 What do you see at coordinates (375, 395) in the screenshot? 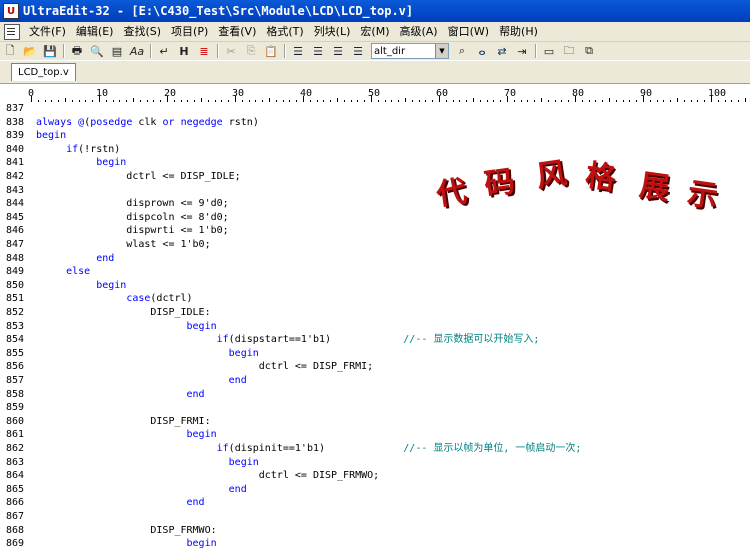
I see `code-line: 858 end` at bounding box center [375, 395].